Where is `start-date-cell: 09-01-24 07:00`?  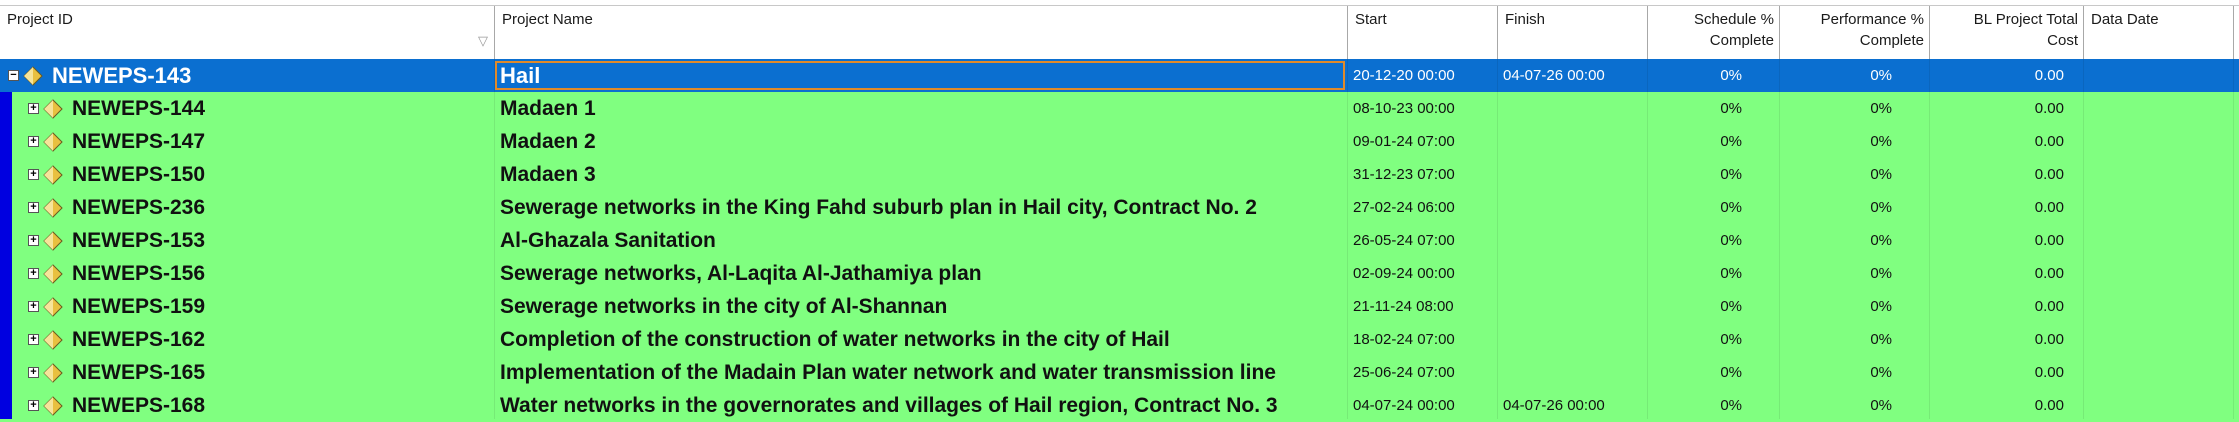 start-date-cell: 09-01-24 07:00 is located at coordinates (1424, 141).